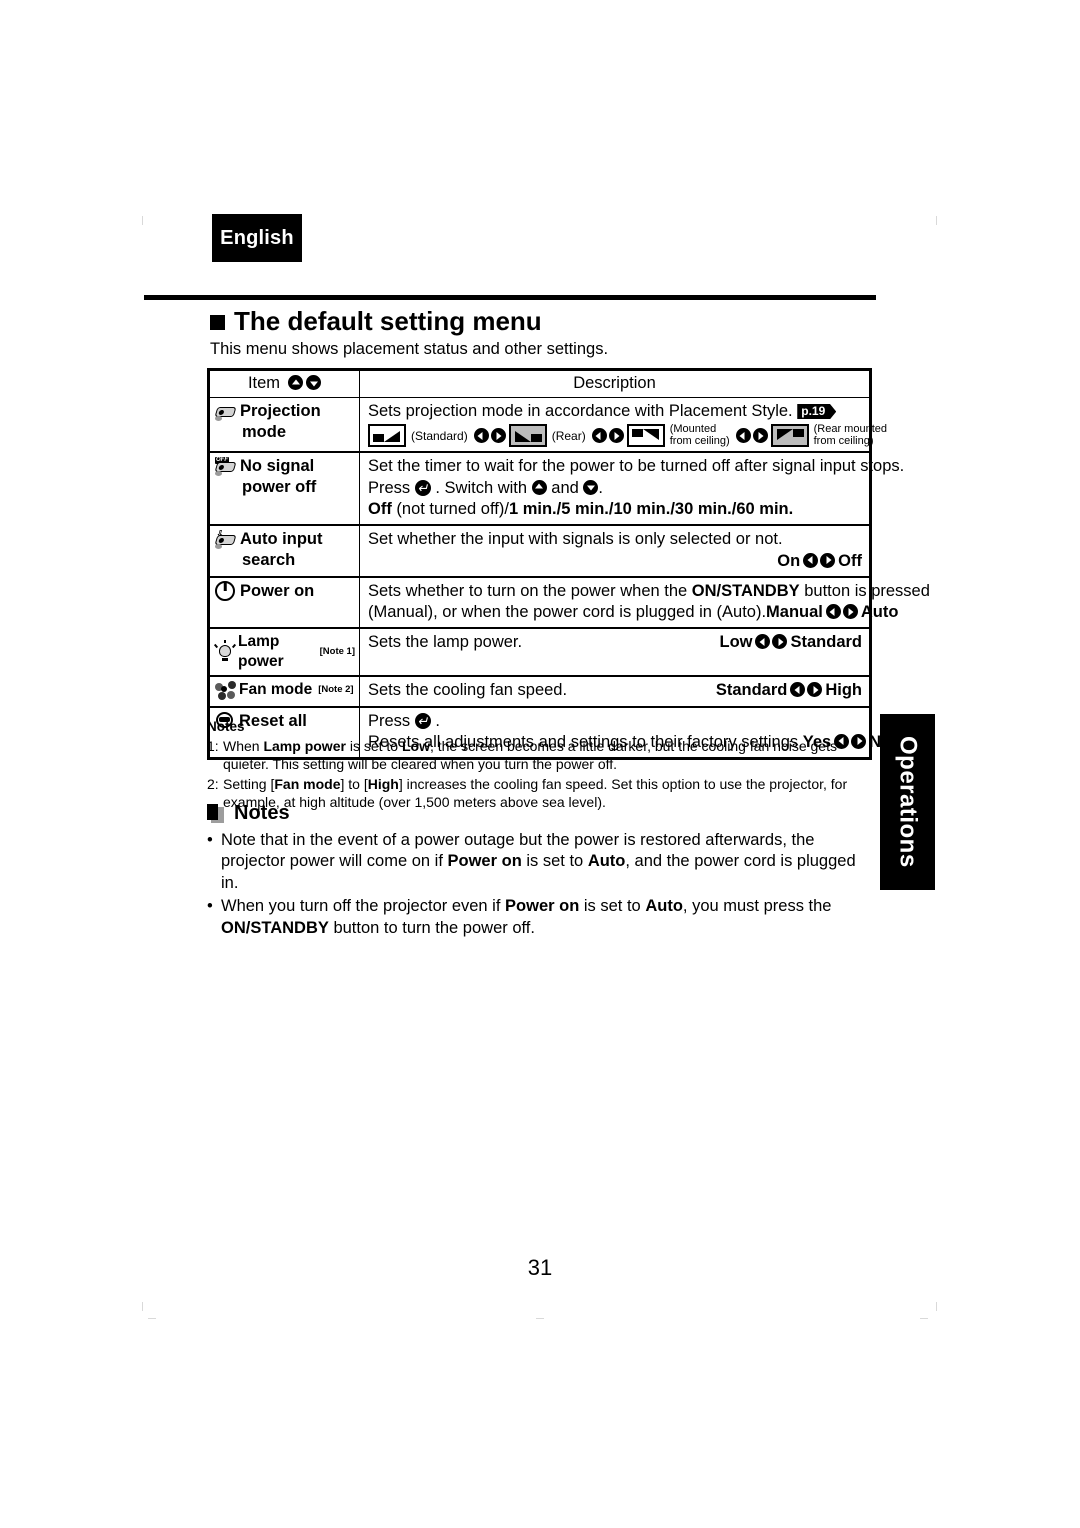 The height and width of the screenshot is (1528, 1080). Describe the element at coordinates (510, 297) in the screenshot. I see `header-rule` at that location.